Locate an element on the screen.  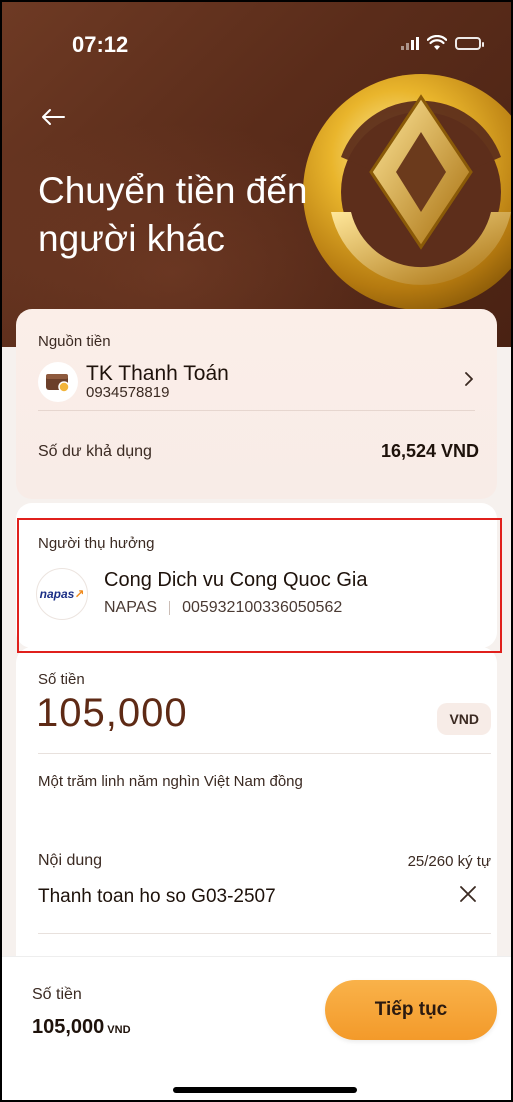
footer-amount-value: 105,000 is located at coordinates (68, 1027).